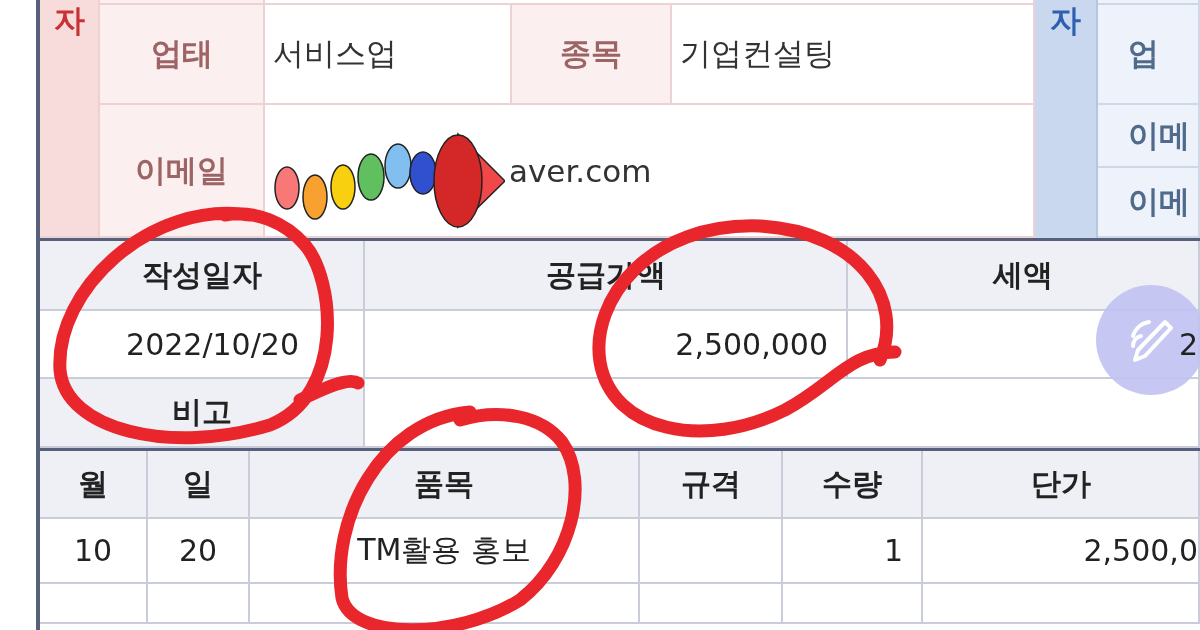  Describe the element at coordinates (1023, 274) in the screenshot. I see `column-header: 세액` at that location.